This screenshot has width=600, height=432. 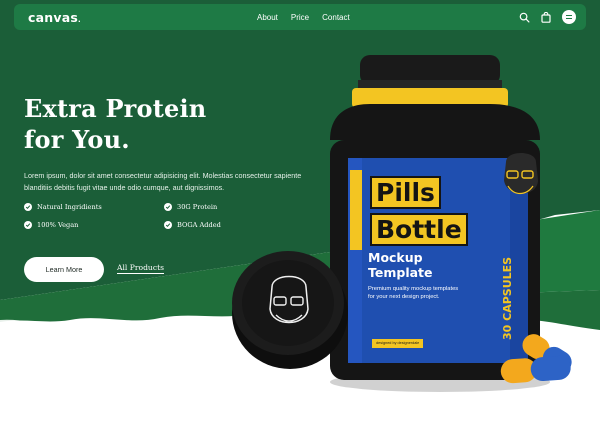 I want to click on mockup-line-2: Template, so click(x=400, y=272).